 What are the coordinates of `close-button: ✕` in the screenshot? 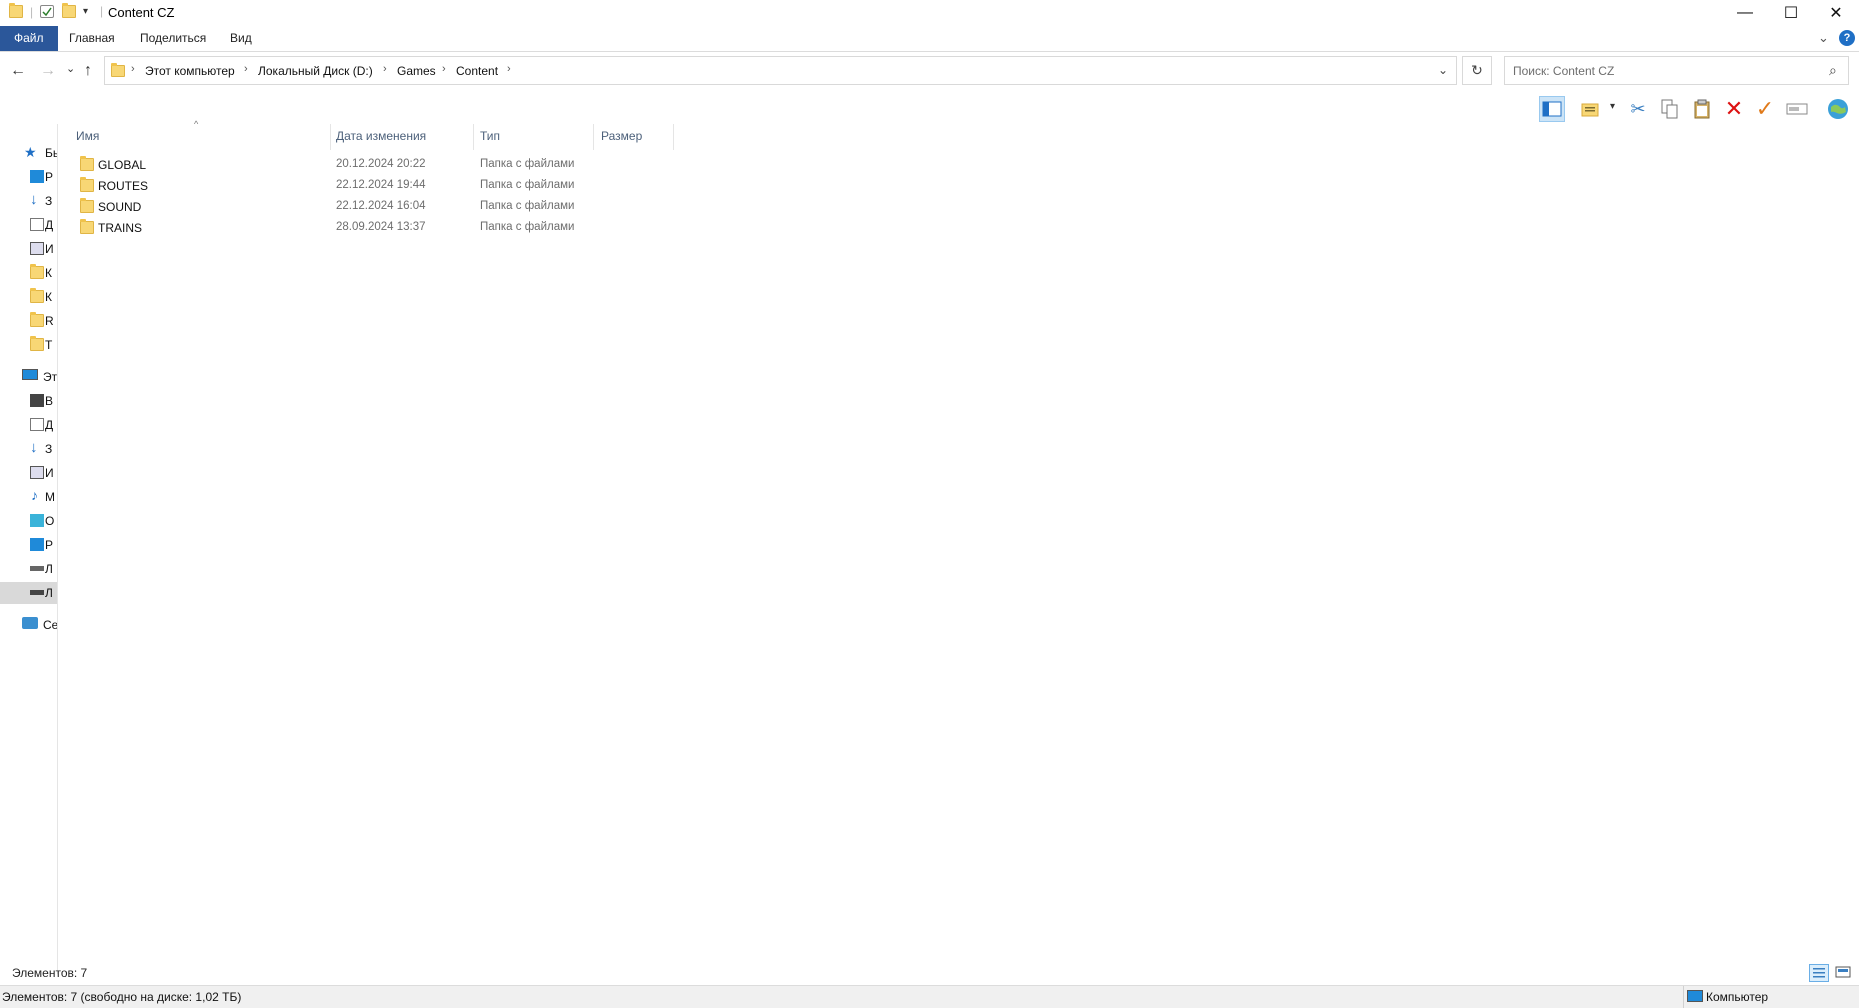 It's located at (1836, 13).